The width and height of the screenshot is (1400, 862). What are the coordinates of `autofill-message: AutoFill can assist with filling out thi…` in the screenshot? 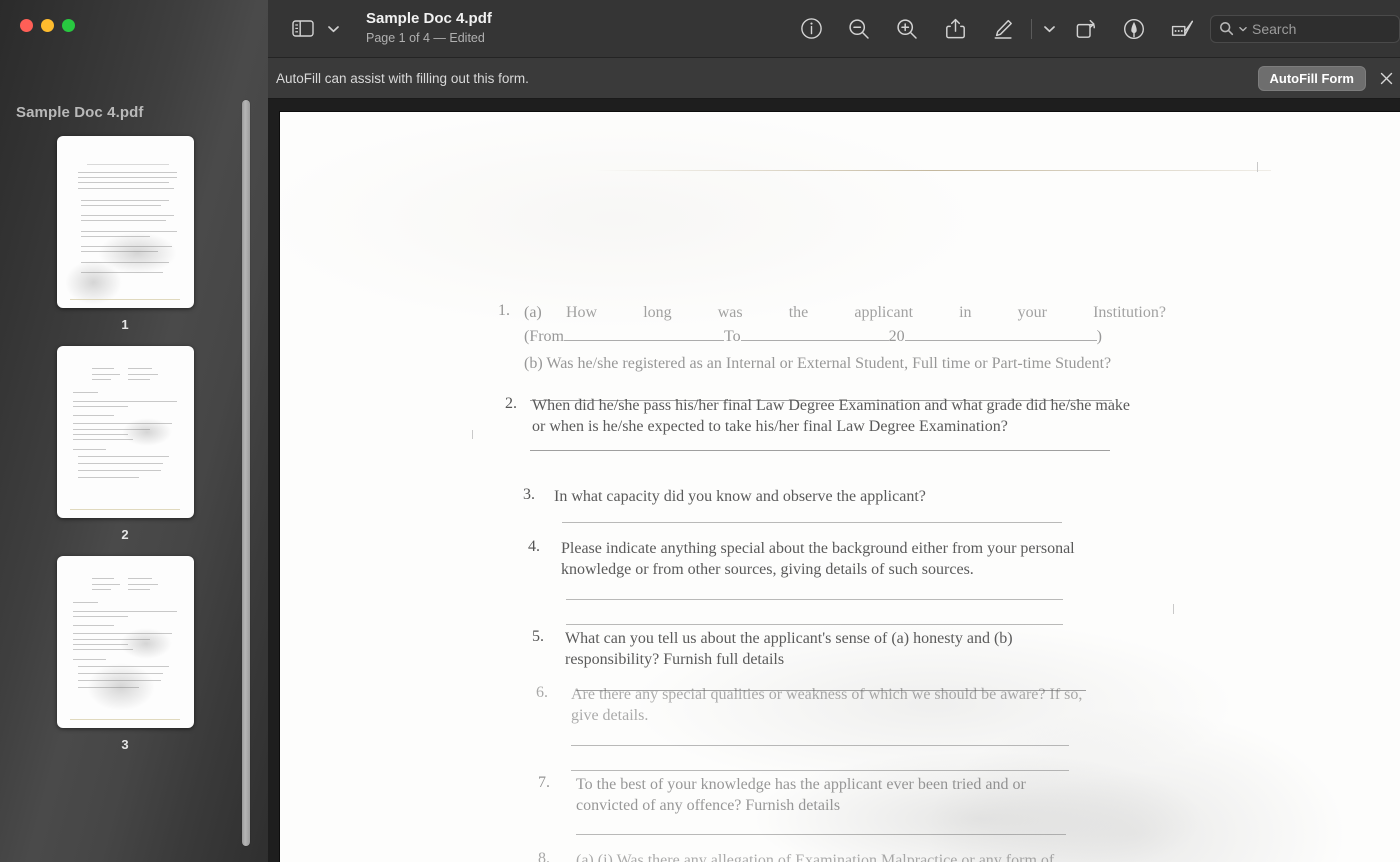 It's located at (402, 78).